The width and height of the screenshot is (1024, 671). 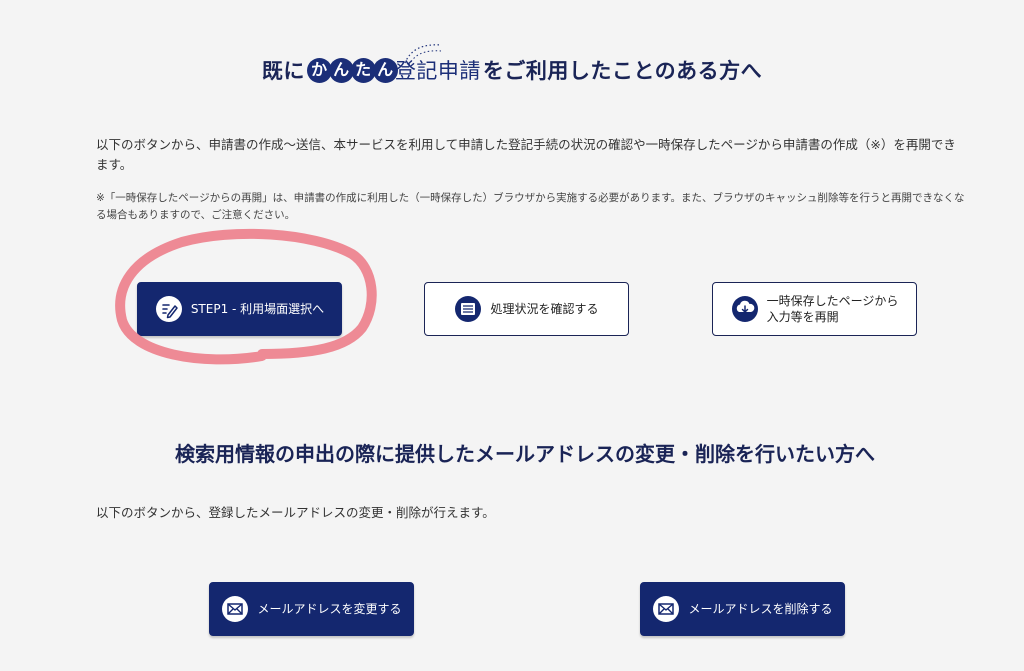 I want to click on check-status-button: 処理状況を確認する, so click(x=526, y=309).